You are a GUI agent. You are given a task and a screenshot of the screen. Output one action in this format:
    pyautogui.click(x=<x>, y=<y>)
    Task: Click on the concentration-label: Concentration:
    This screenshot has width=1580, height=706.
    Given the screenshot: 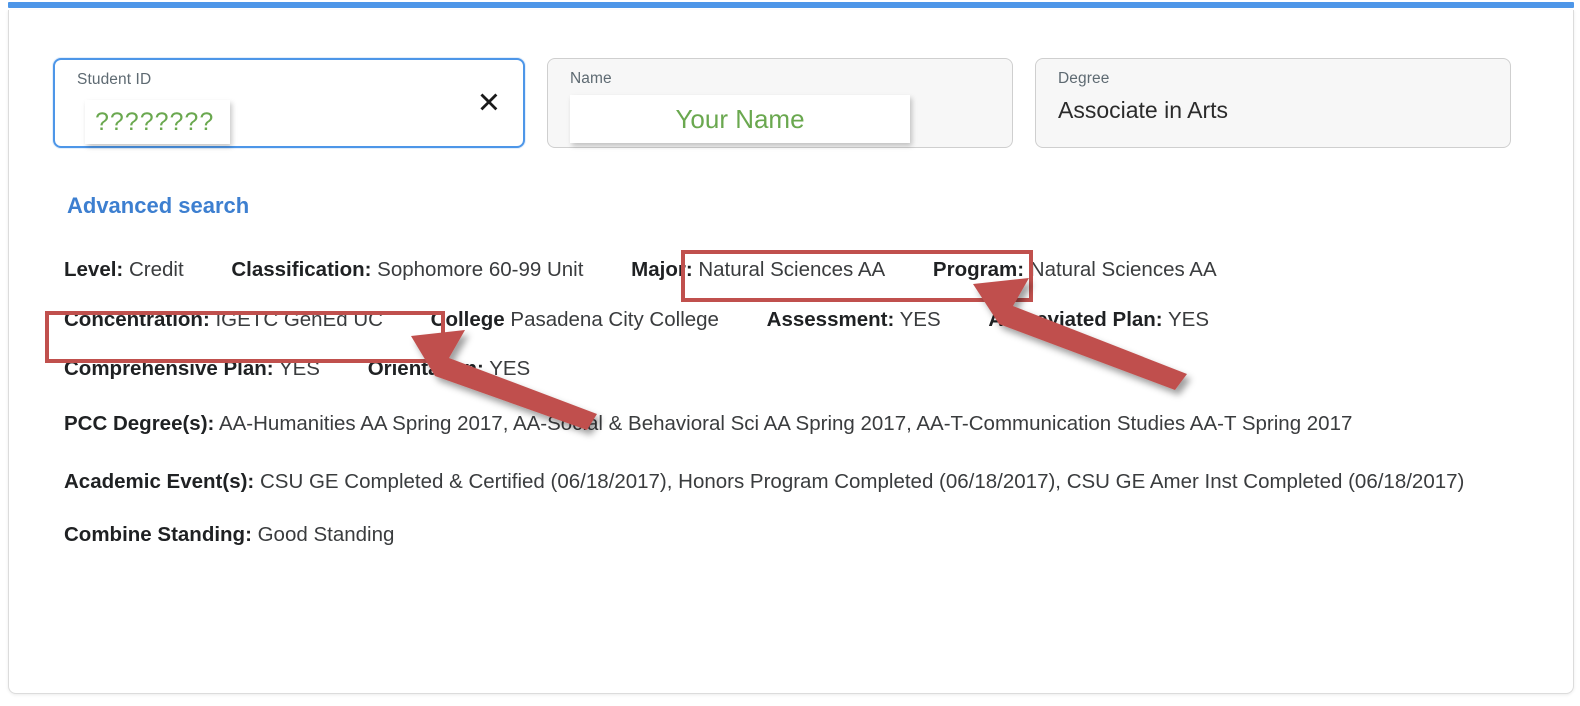 What is the action you would take?
    pyautogui.click(x=137, y=319)
    